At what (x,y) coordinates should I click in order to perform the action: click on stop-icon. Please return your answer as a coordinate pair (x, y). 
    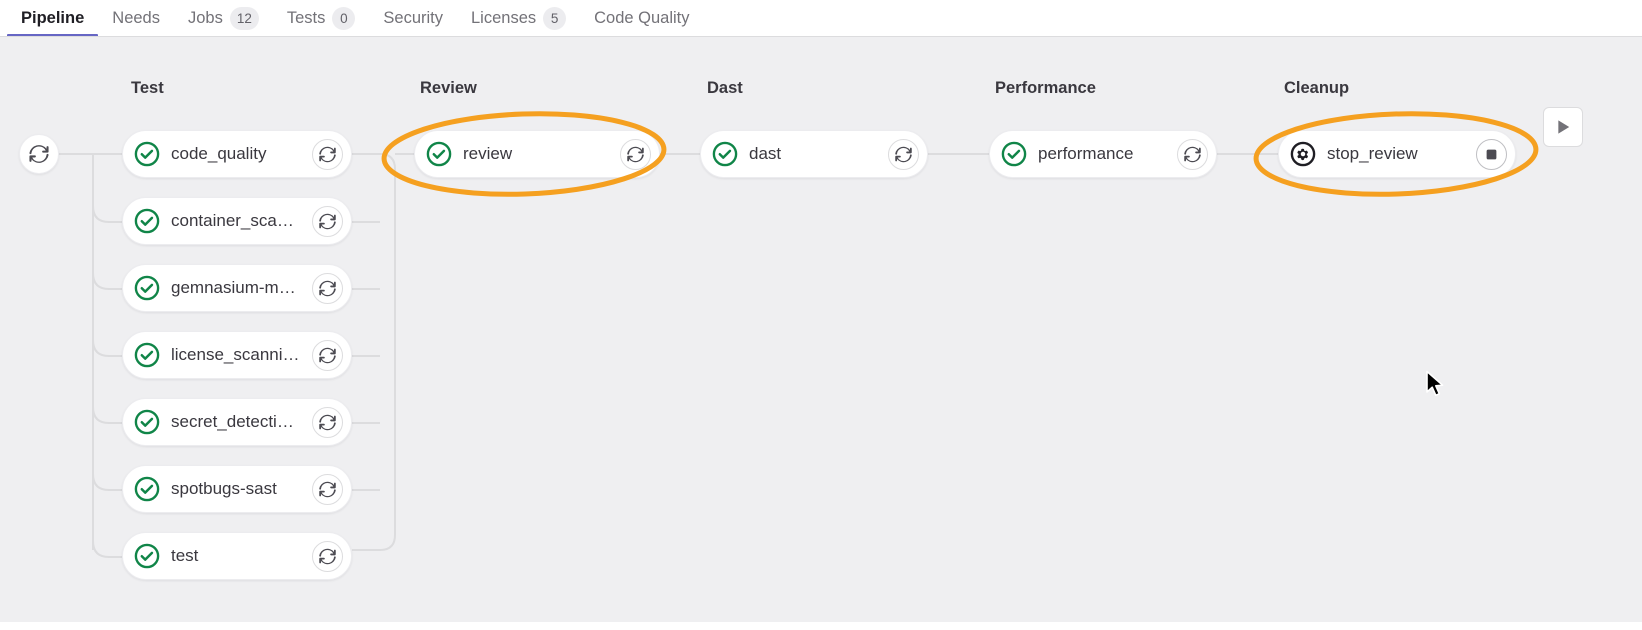
    Looking at the image, I should click on (1491, 154).